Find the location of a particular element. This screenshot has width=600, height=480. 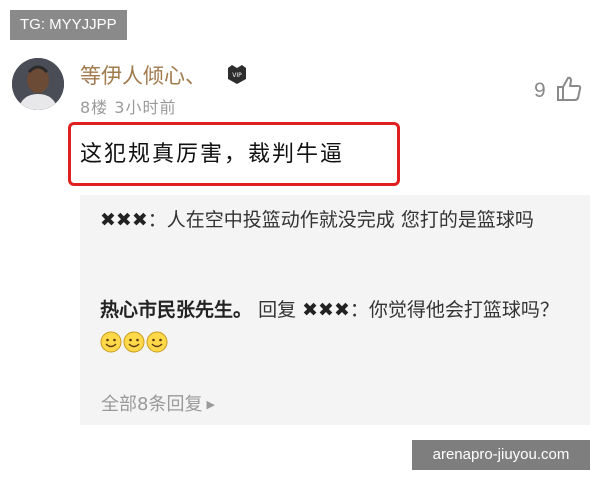

avatar-image is located at coordinates (38, 84).